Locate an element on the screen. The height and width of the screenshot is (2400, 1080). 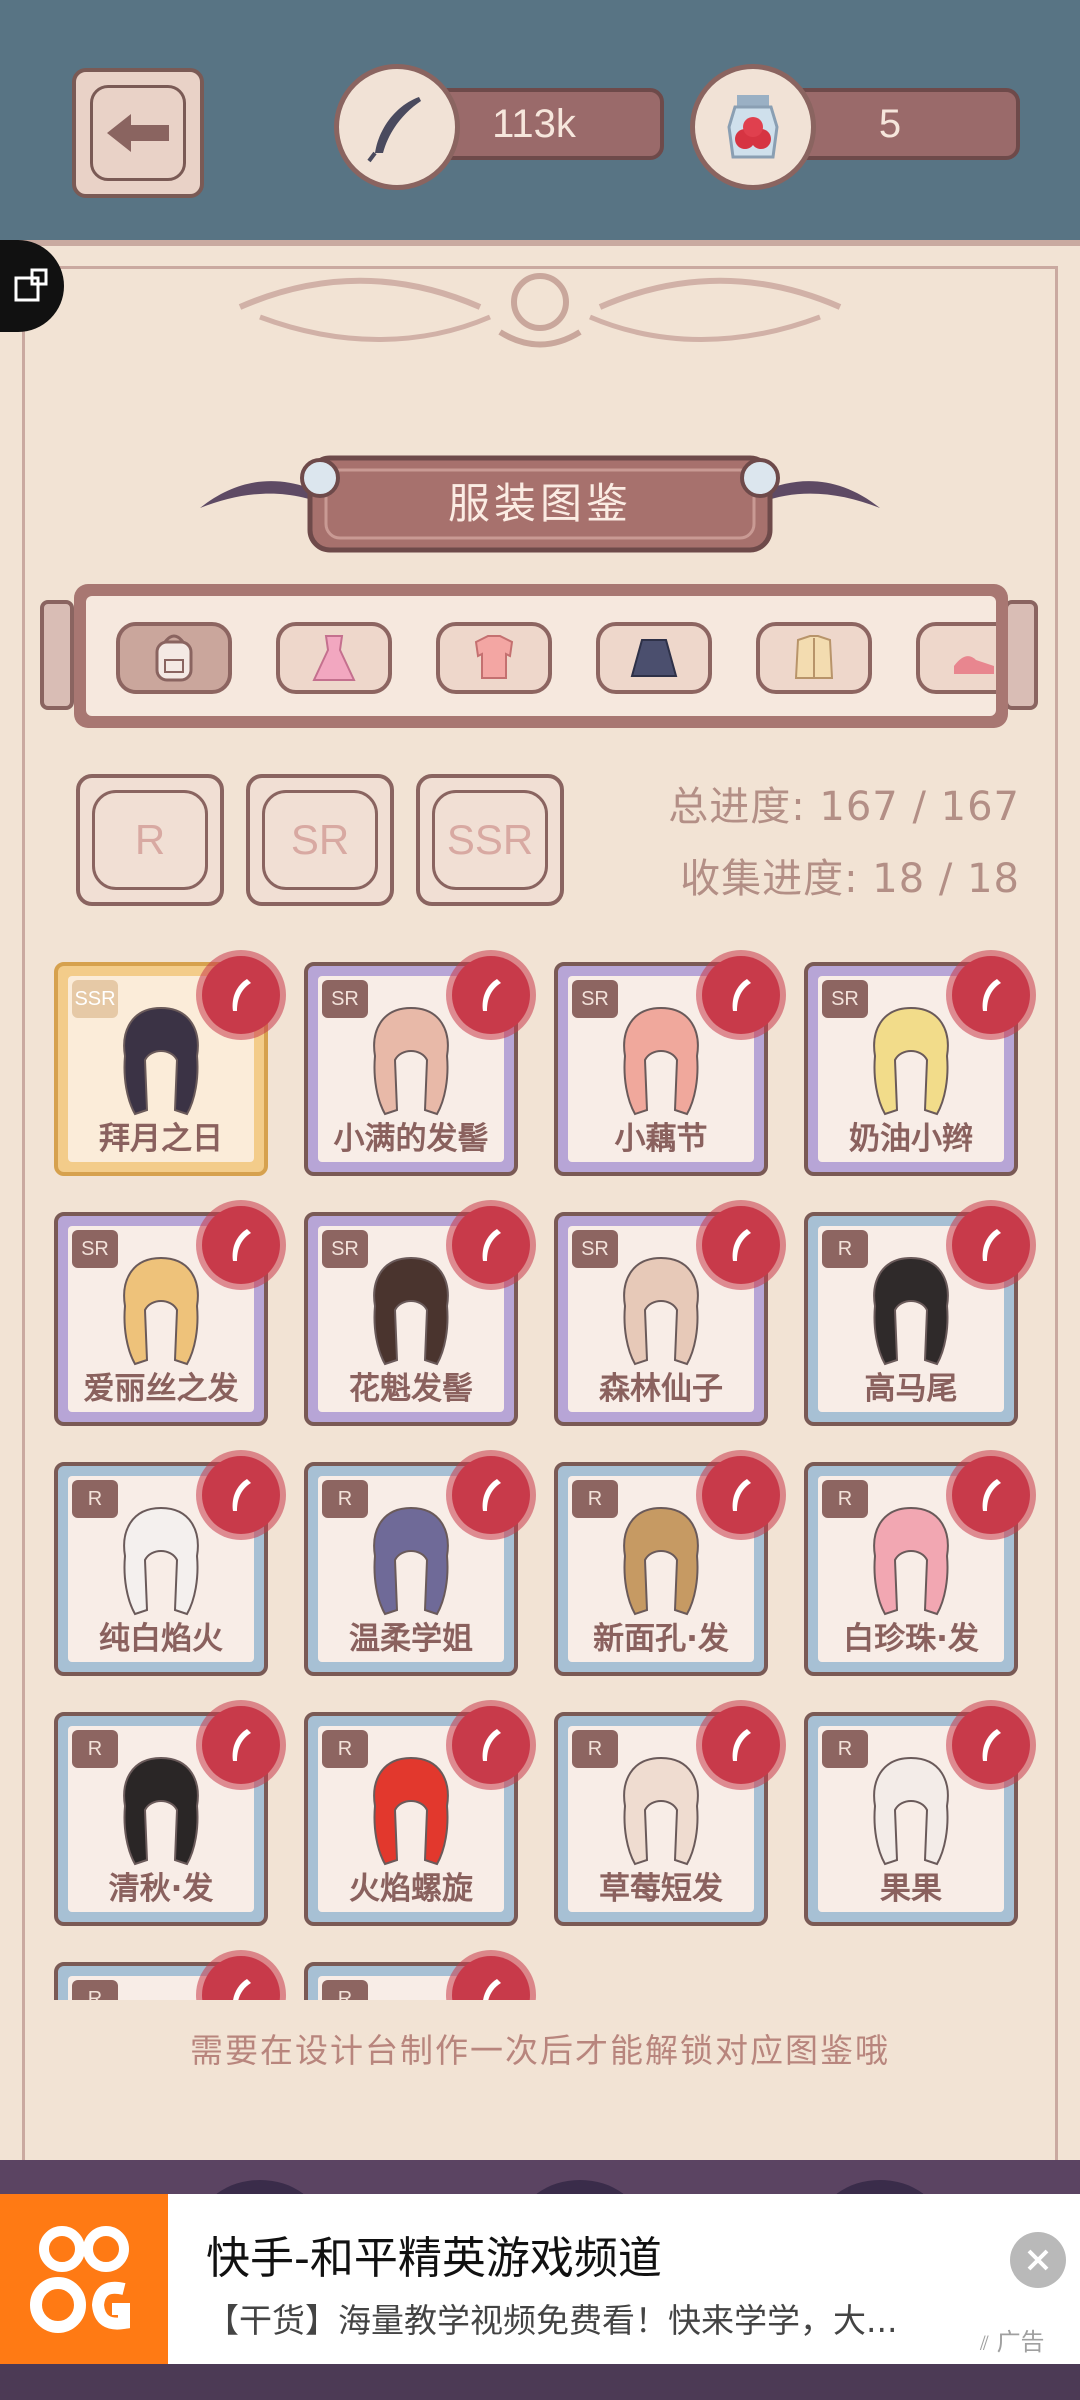
category-tabs is located at coordinates (541, 656).